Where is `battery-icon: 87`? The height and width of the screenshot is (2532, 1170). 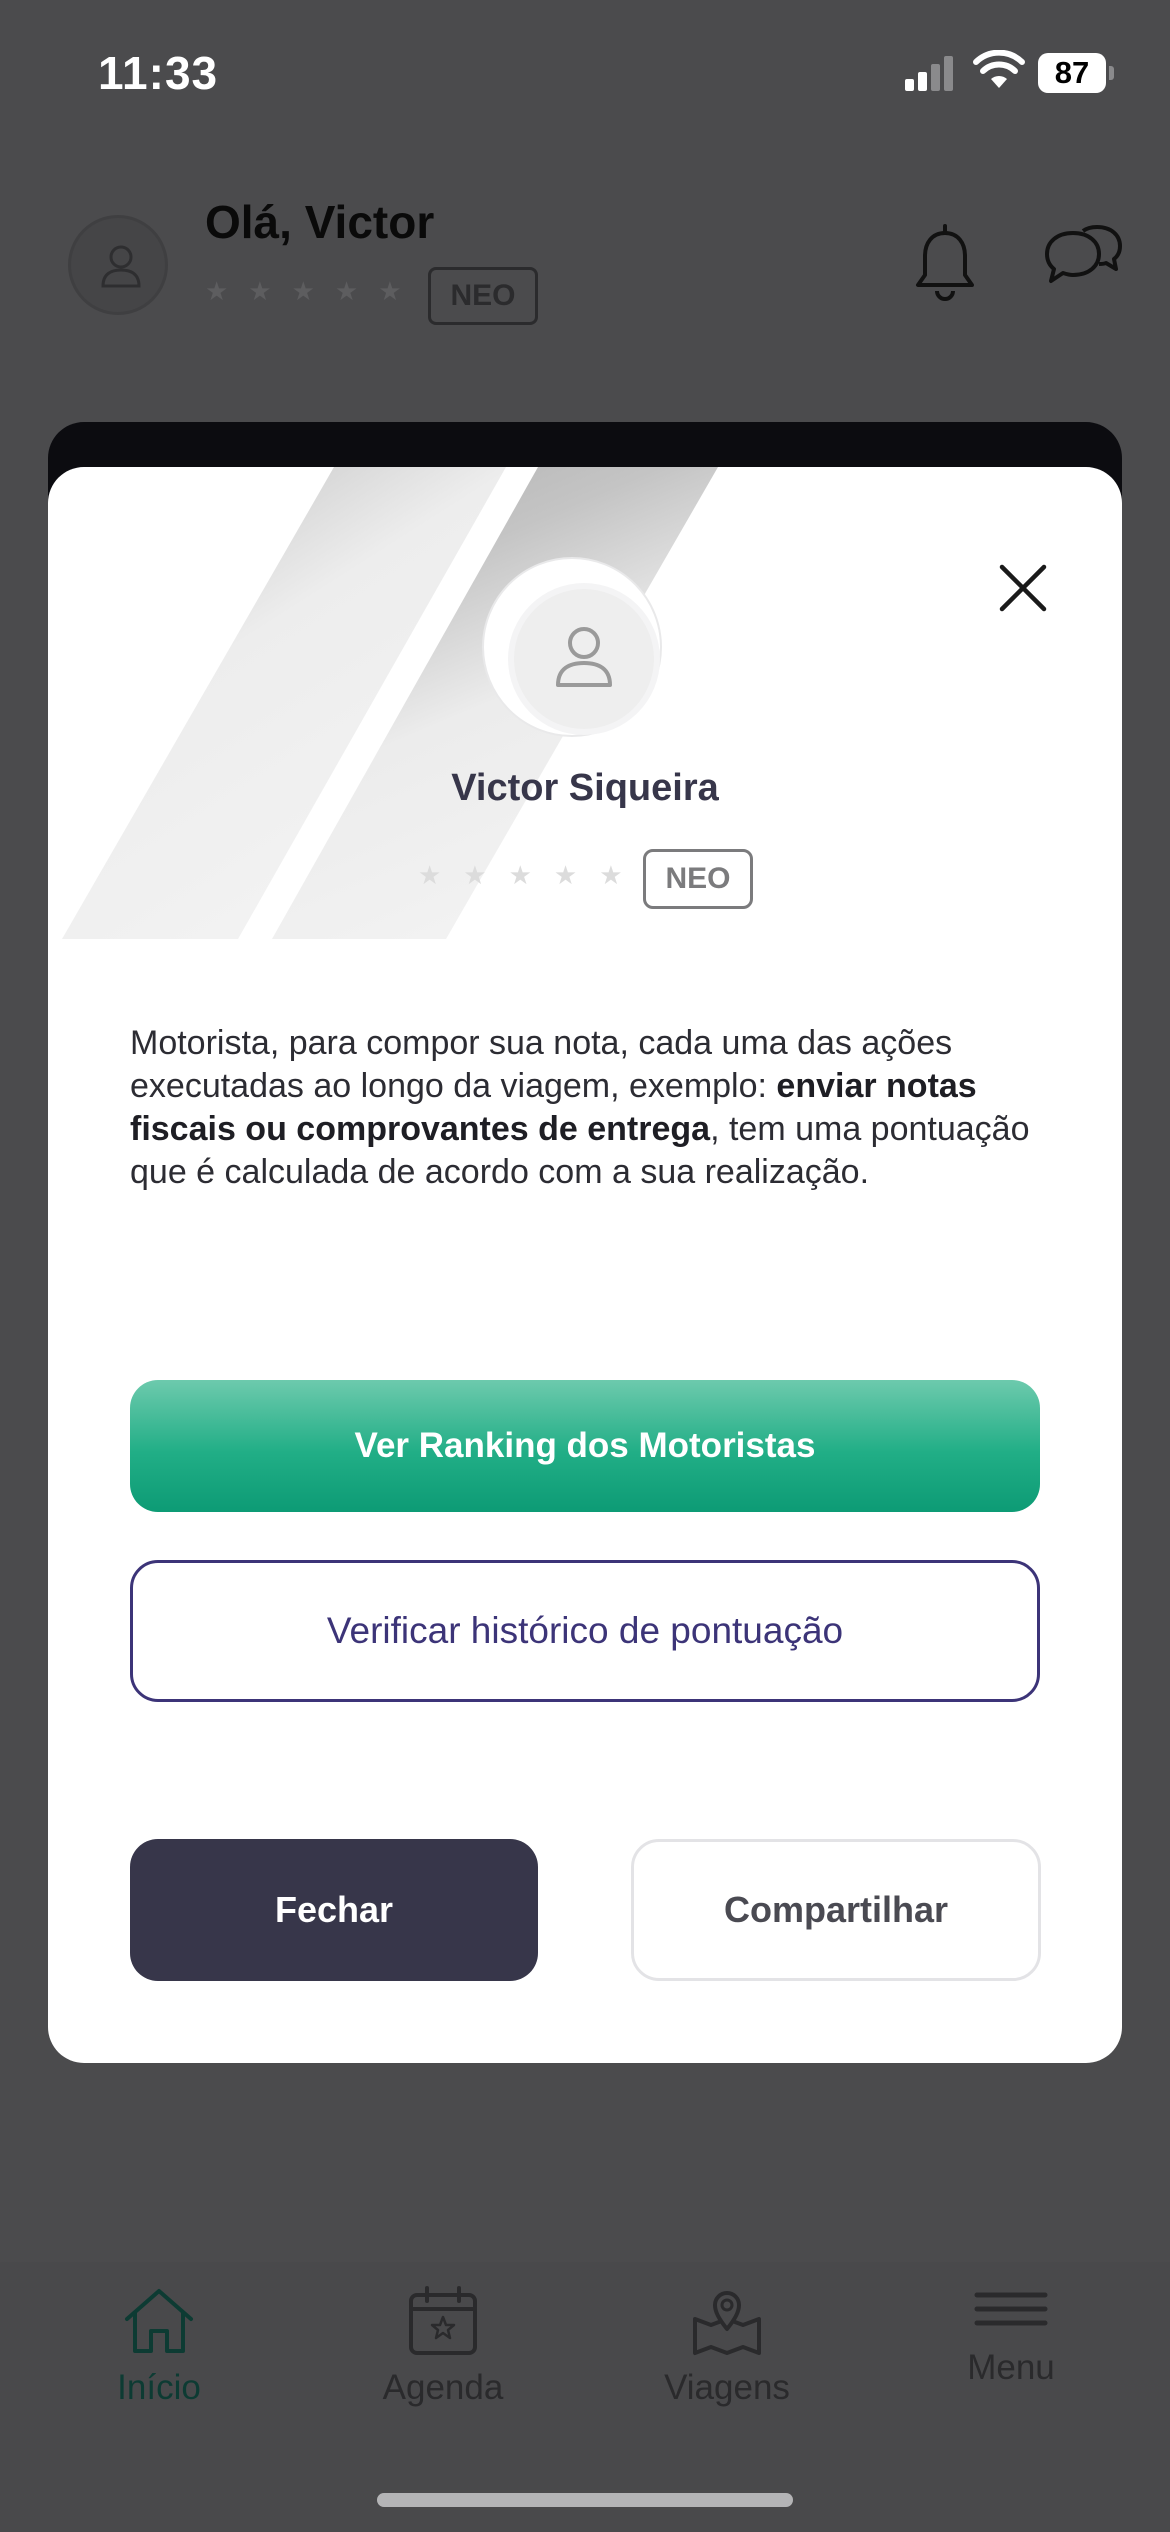 battery-icon: 87 is located at coordinates (1072, 73).